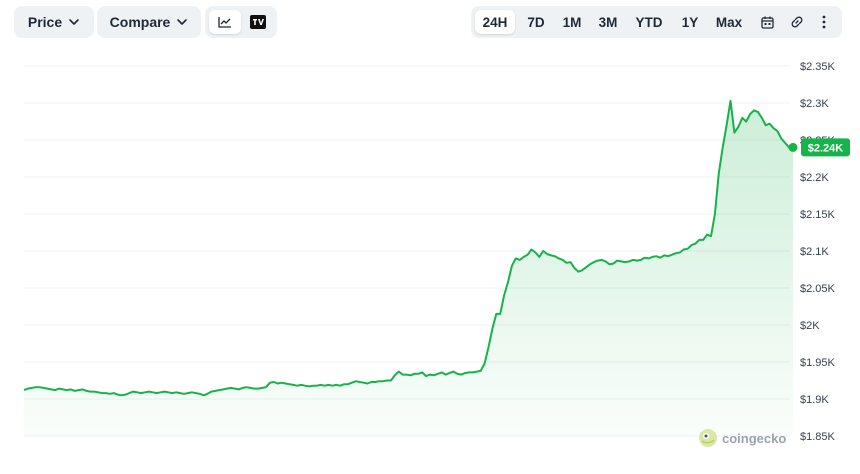 The width and height of the screenshot is (860, 474). Describe the element at coordinates (814, 252) in the screenshot. I see `y-tick-label: $2.1K` at that location.